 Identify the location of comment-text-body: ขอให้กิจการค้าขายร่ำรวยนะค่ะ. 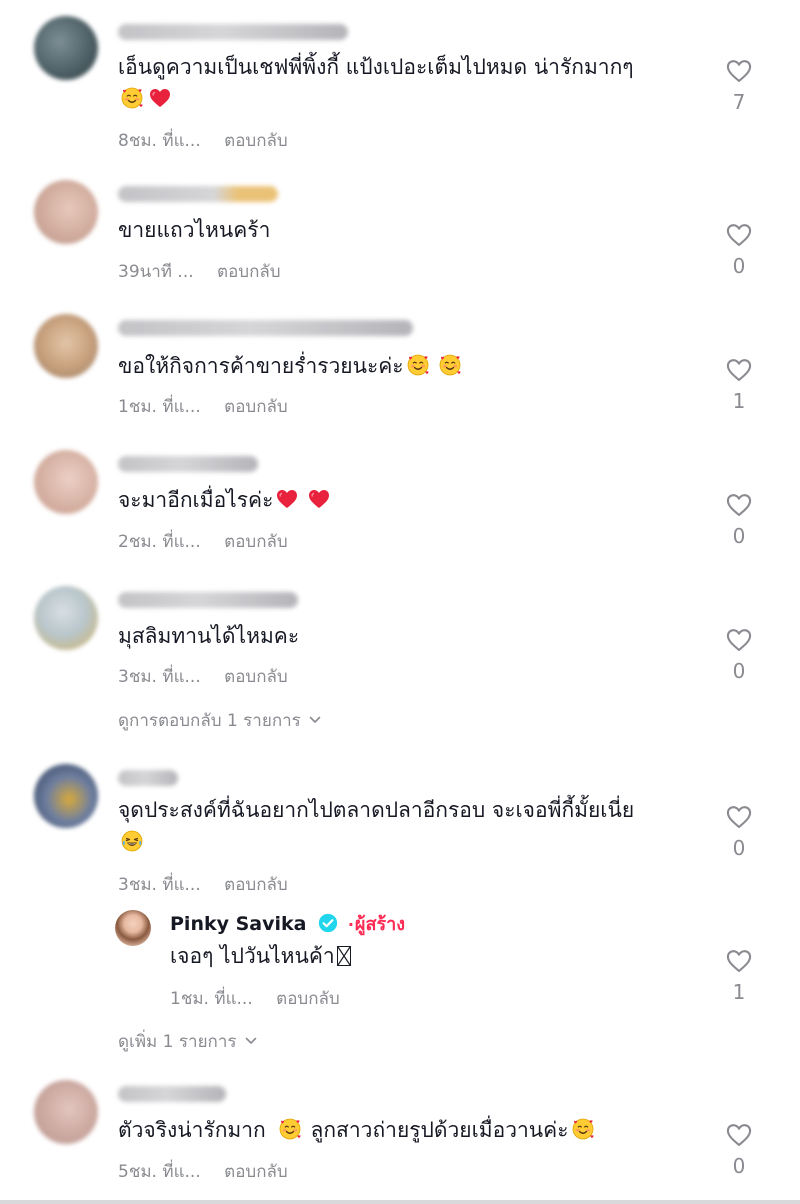
(261, 366).